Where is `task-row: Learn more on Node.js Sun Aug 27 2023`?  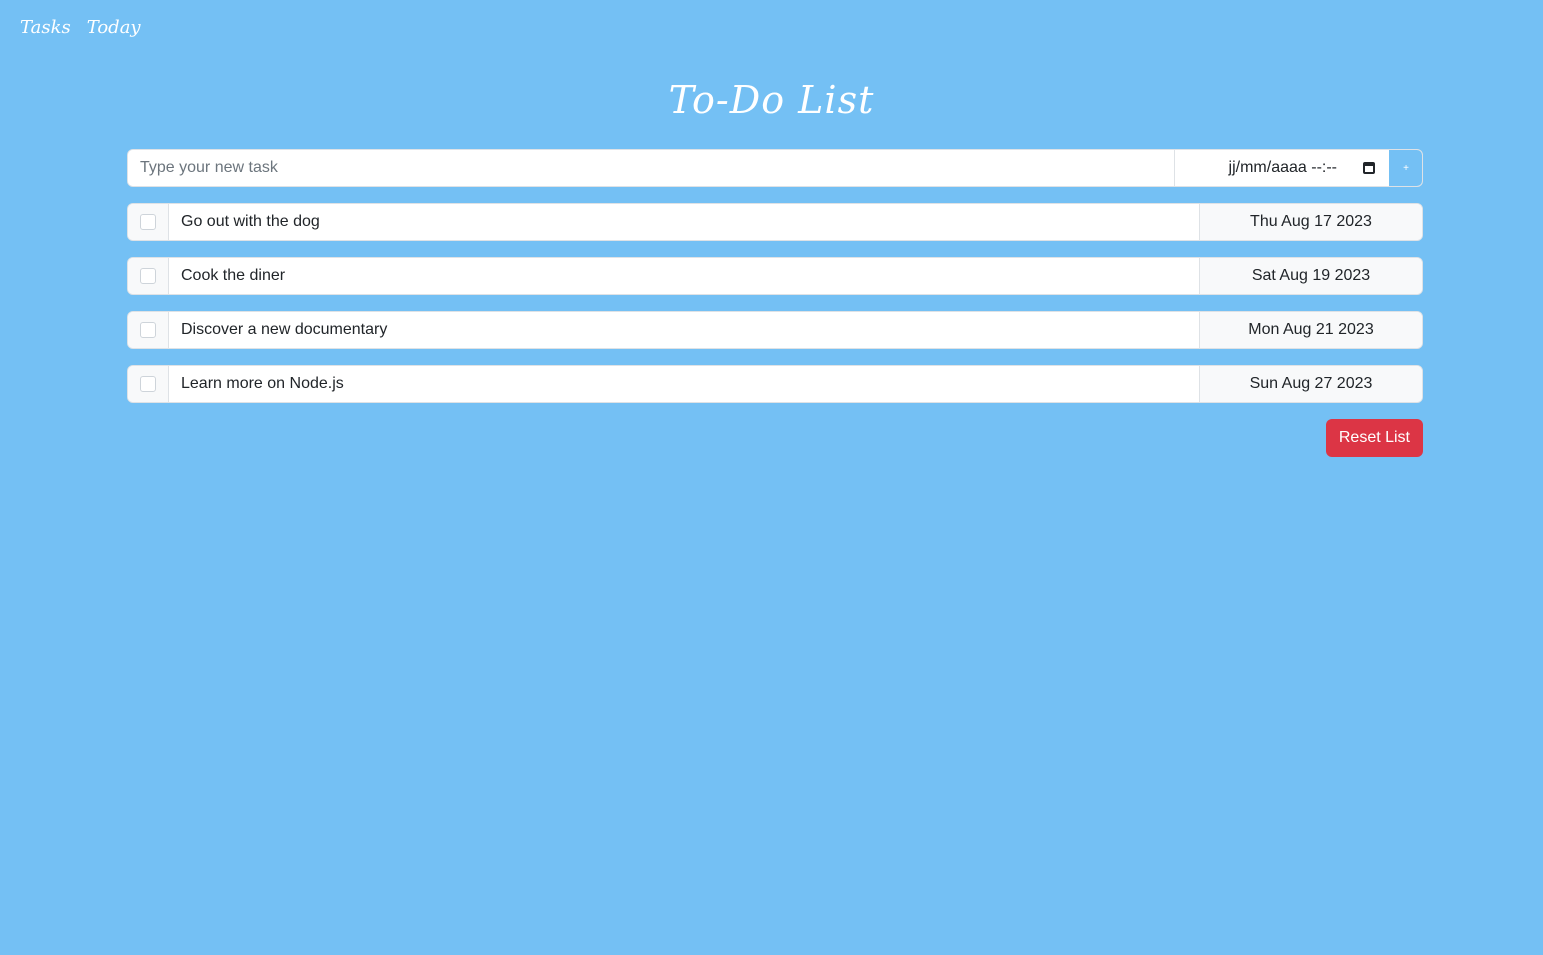
task-row: Learn more on Node.js Sun Aug 27 2023 is located at coordinates (775, 384).